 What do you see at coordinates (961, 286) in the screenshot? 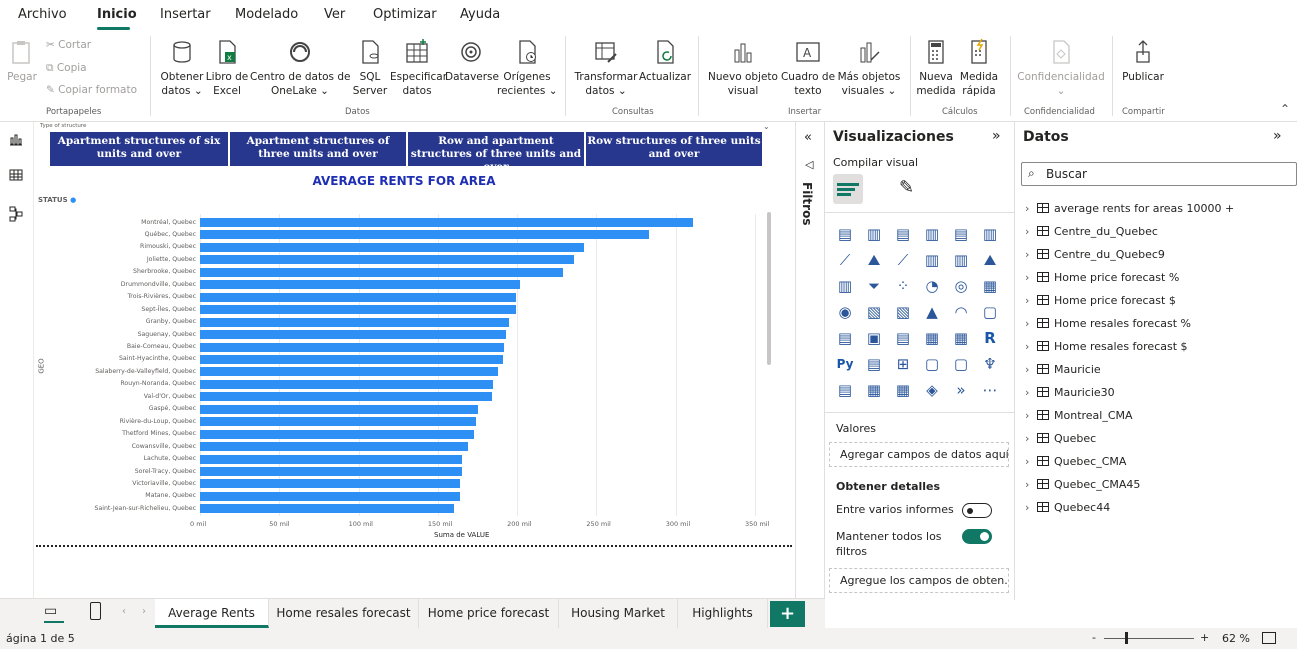
I see `visual-type-icon: ◎` at bounding box center [961, 286].